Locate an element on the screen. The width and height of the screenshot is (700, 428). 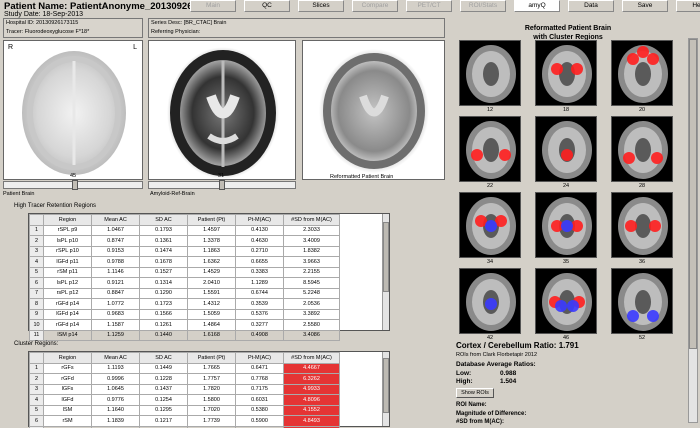
reformatted-brain-panel is located at coordinates (373, 110).